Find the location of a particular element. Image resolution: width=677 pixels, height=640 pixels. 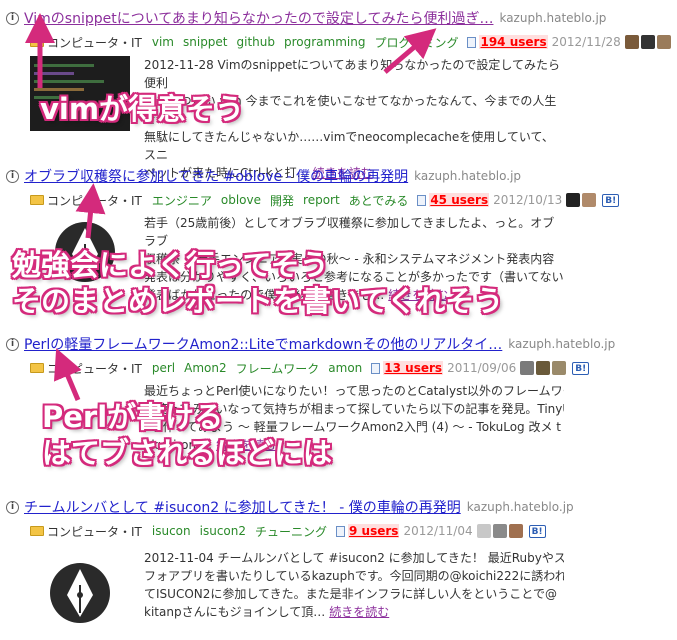

entry-tag: Amon2 is located at coordinates (205, 368).